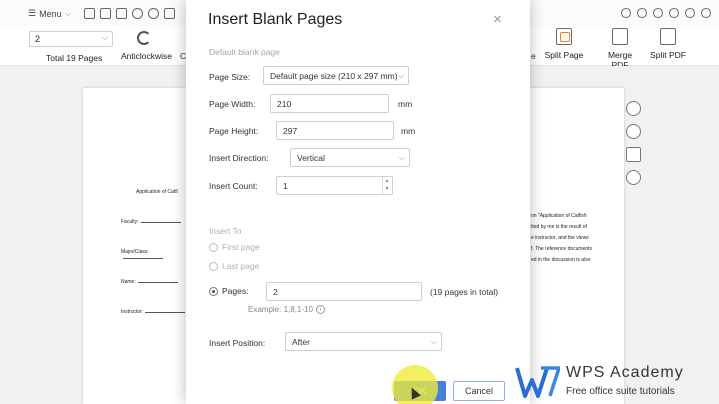 The height and width of the screenshot is (404, 719). I want to click on pages-radio: Pages:, so click(228, 291).